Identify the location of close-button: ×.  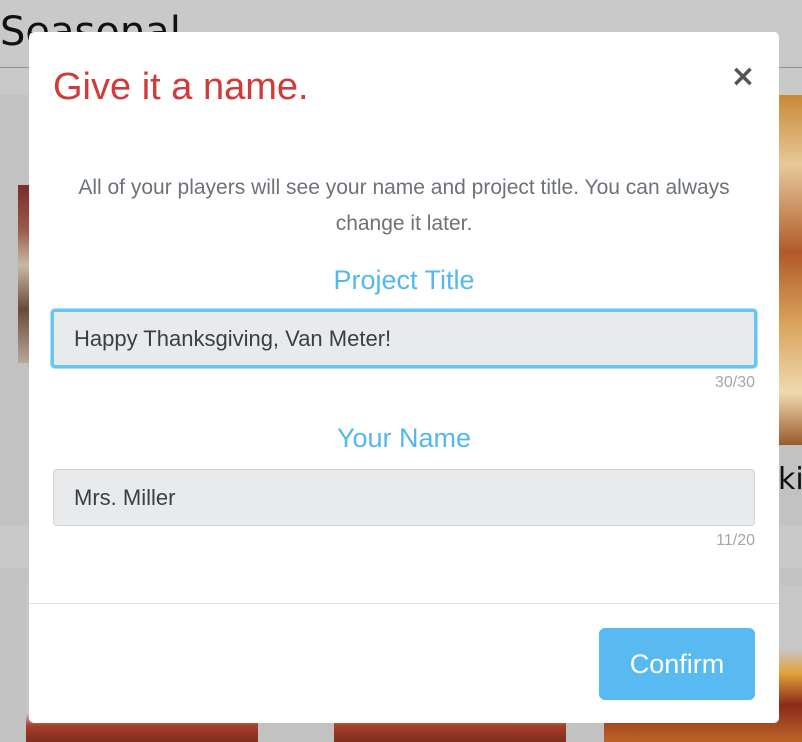
(743, 77).